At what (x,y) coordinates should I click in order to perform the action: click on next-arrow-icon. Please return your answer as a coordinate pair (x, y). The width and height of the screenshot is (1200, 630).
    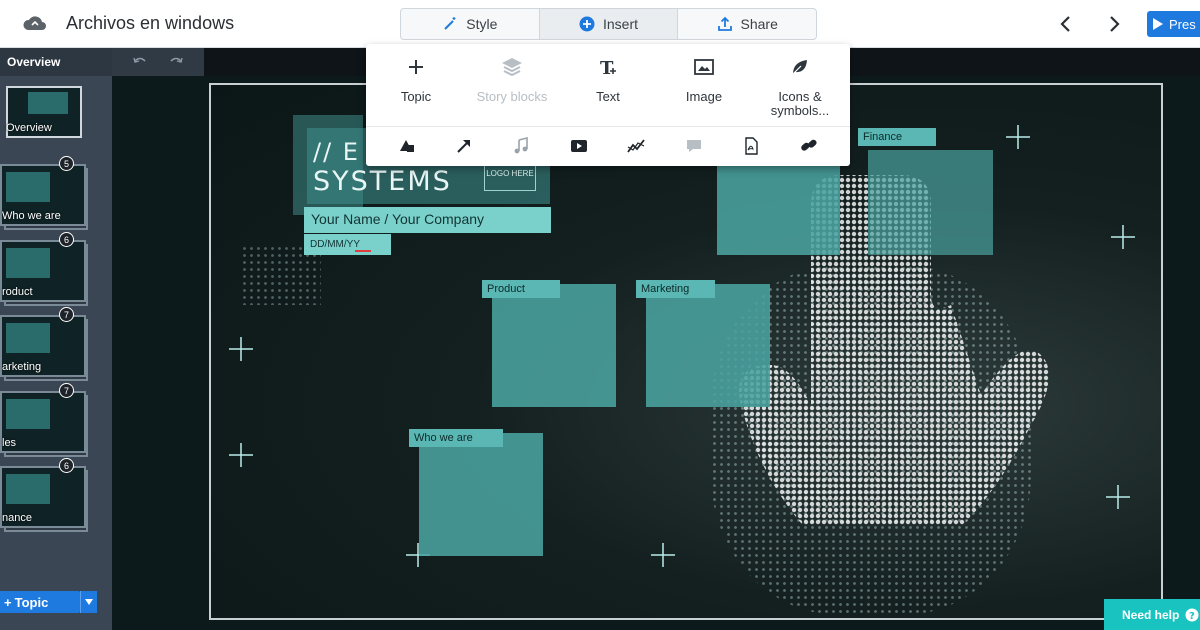
    Looking at the image, I should click on (1114, 24).